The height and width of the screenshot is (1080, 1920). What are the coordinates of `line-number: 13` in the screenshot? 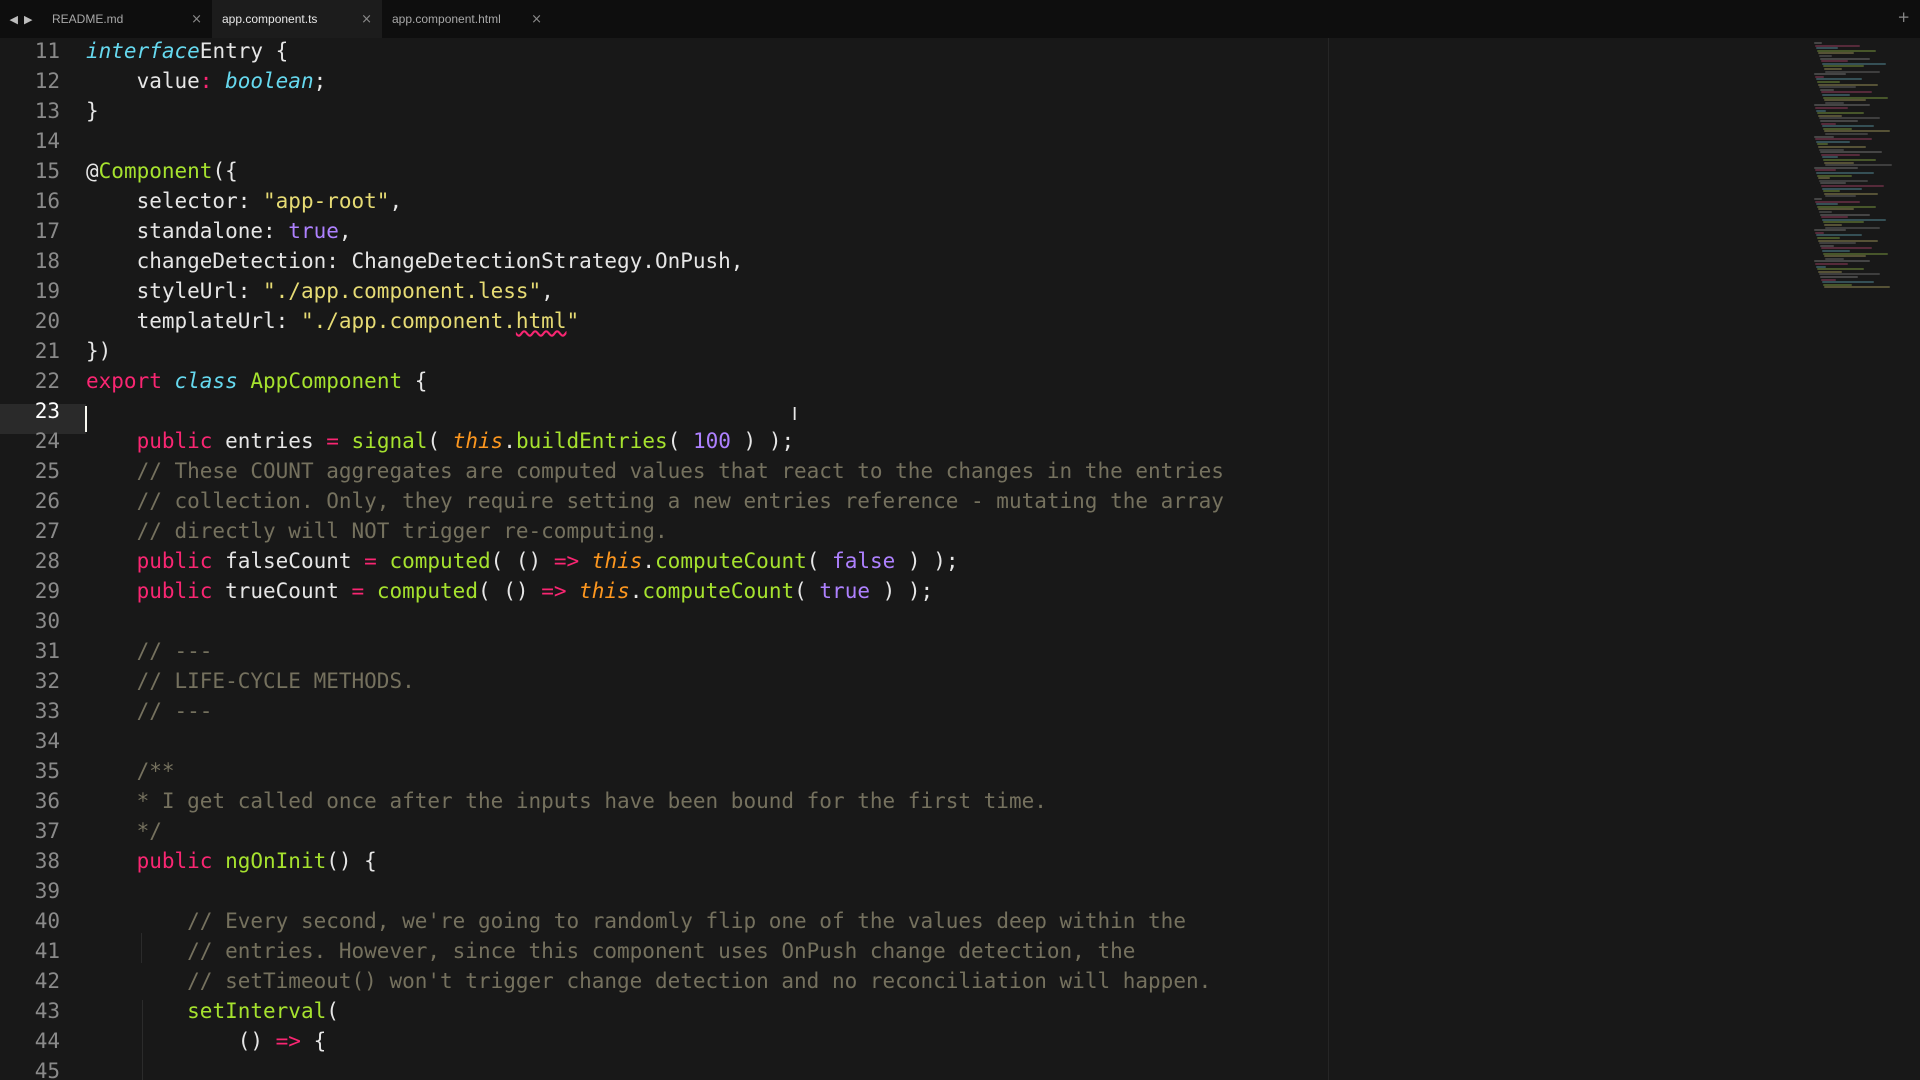 It's located at (30, 111).